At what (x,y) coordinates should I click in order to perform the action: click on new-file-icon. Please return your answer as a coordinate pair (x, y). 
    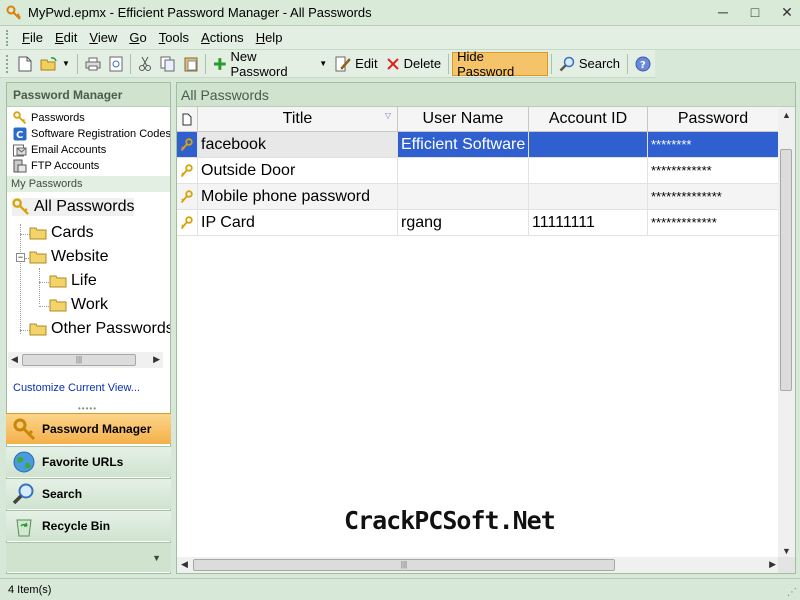
    Looking at the image, I should click on (25, 63).